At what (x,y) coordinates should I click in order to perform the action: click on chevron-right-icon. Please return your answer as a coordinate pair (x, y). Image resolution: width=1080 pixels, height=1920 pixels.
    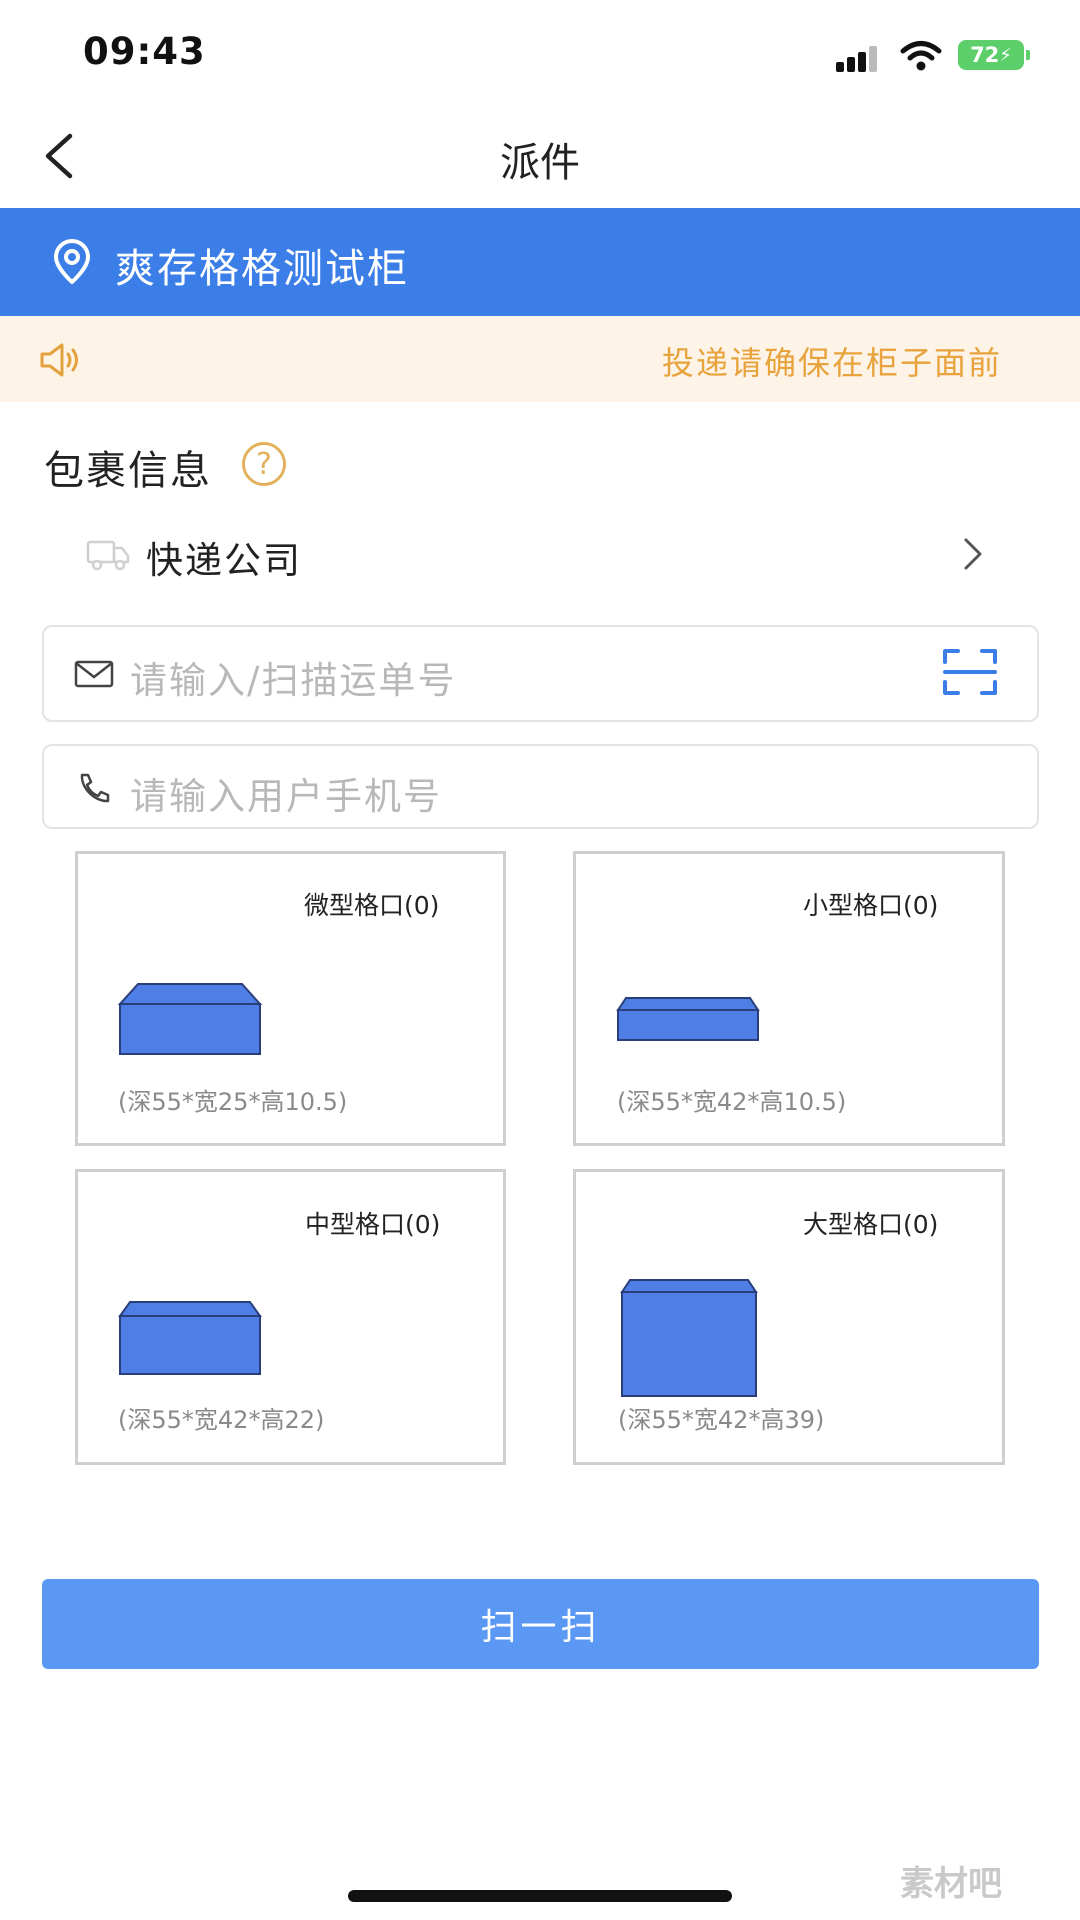
    Looking at the image, I should click on (973, 554).